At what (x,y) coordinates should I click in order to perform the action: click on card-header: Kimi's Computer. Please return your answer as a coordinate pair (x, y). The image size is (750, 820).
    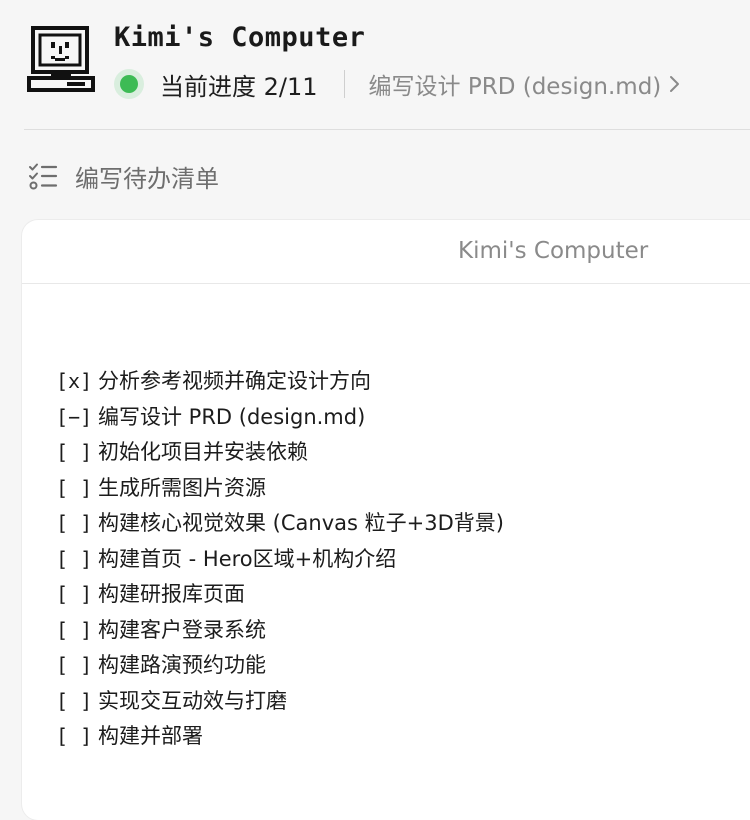
    Looking at the image, I should click on (386, 252).